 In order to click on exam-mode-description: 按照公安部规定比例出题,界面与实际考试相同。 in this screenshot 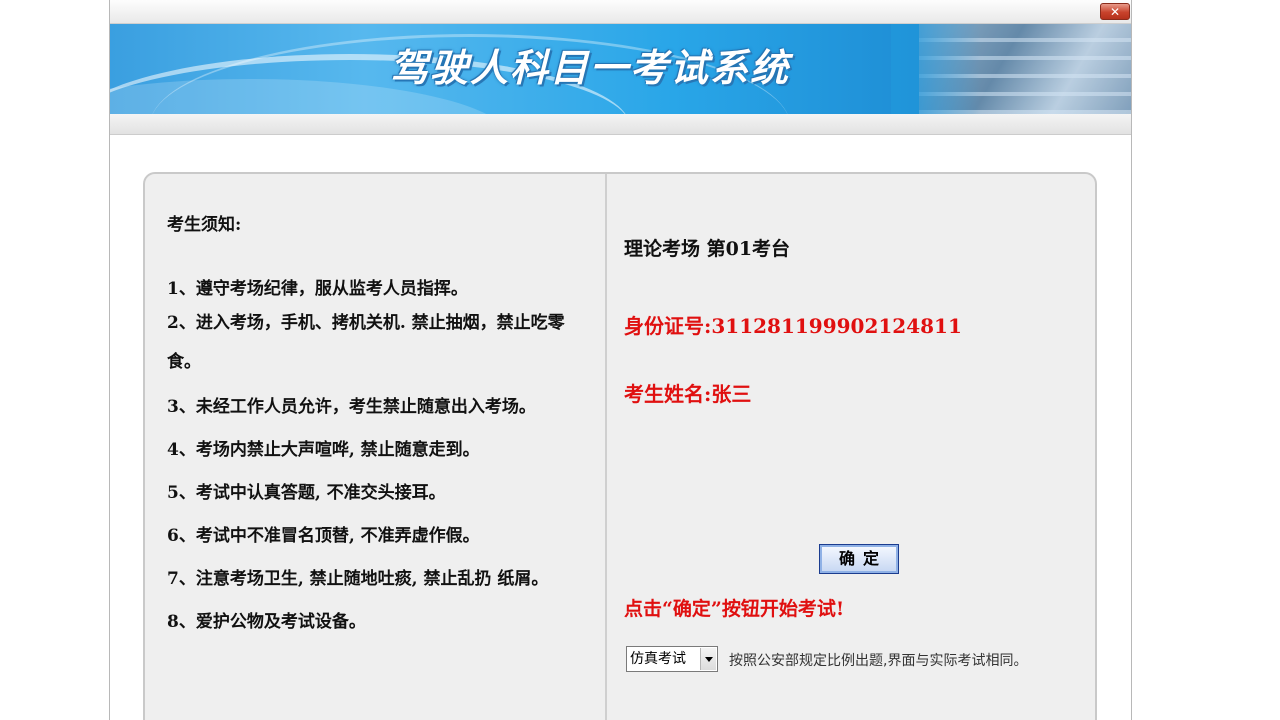, I will do `click(878, 661)`.